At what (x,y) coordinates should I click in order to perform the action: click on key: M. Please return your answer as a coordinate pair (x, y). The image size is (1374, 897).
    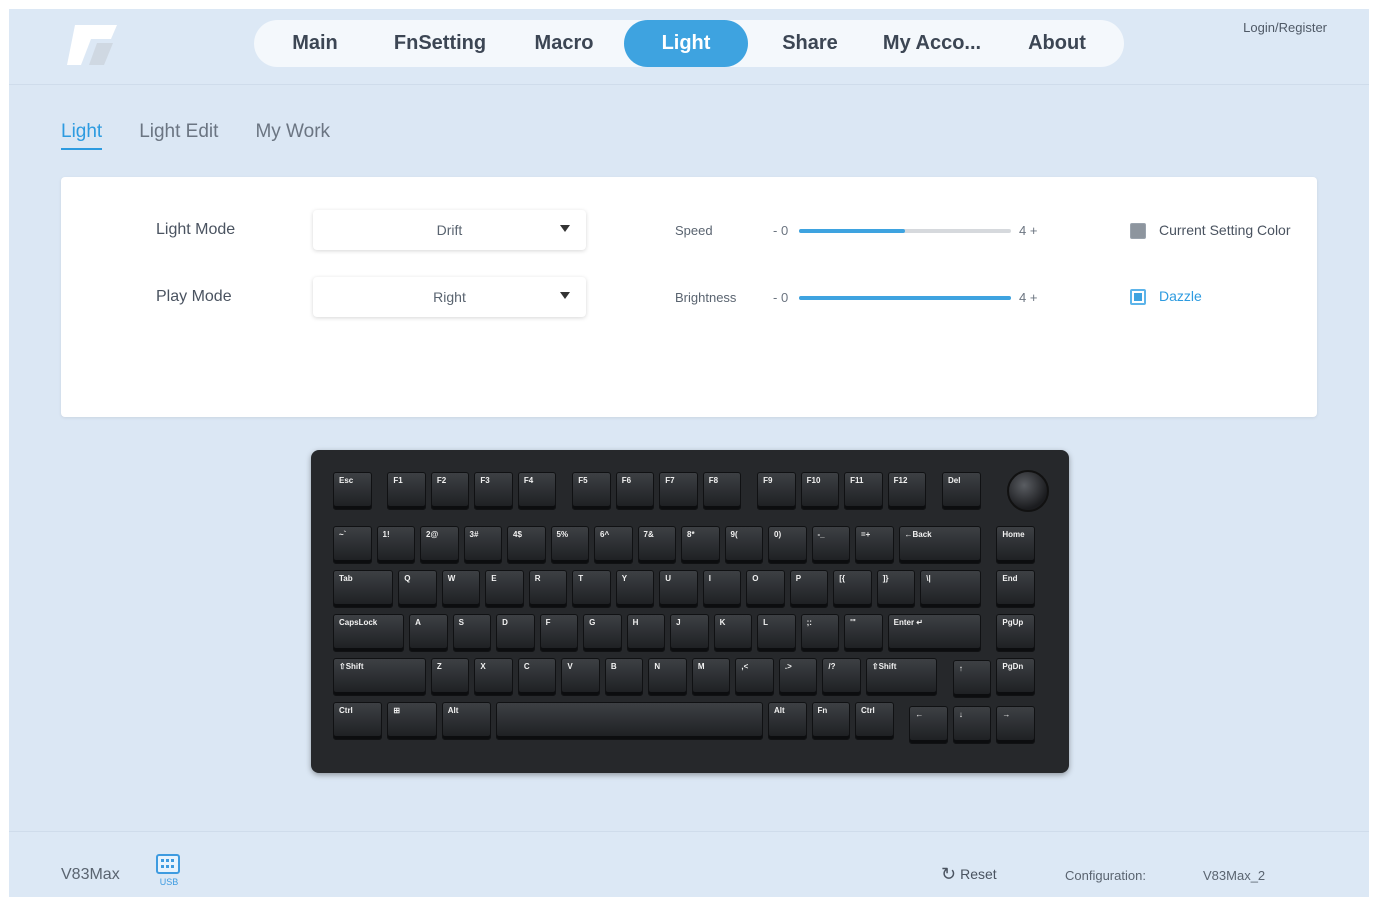
    Looking at the image, I should click on (711, 677).